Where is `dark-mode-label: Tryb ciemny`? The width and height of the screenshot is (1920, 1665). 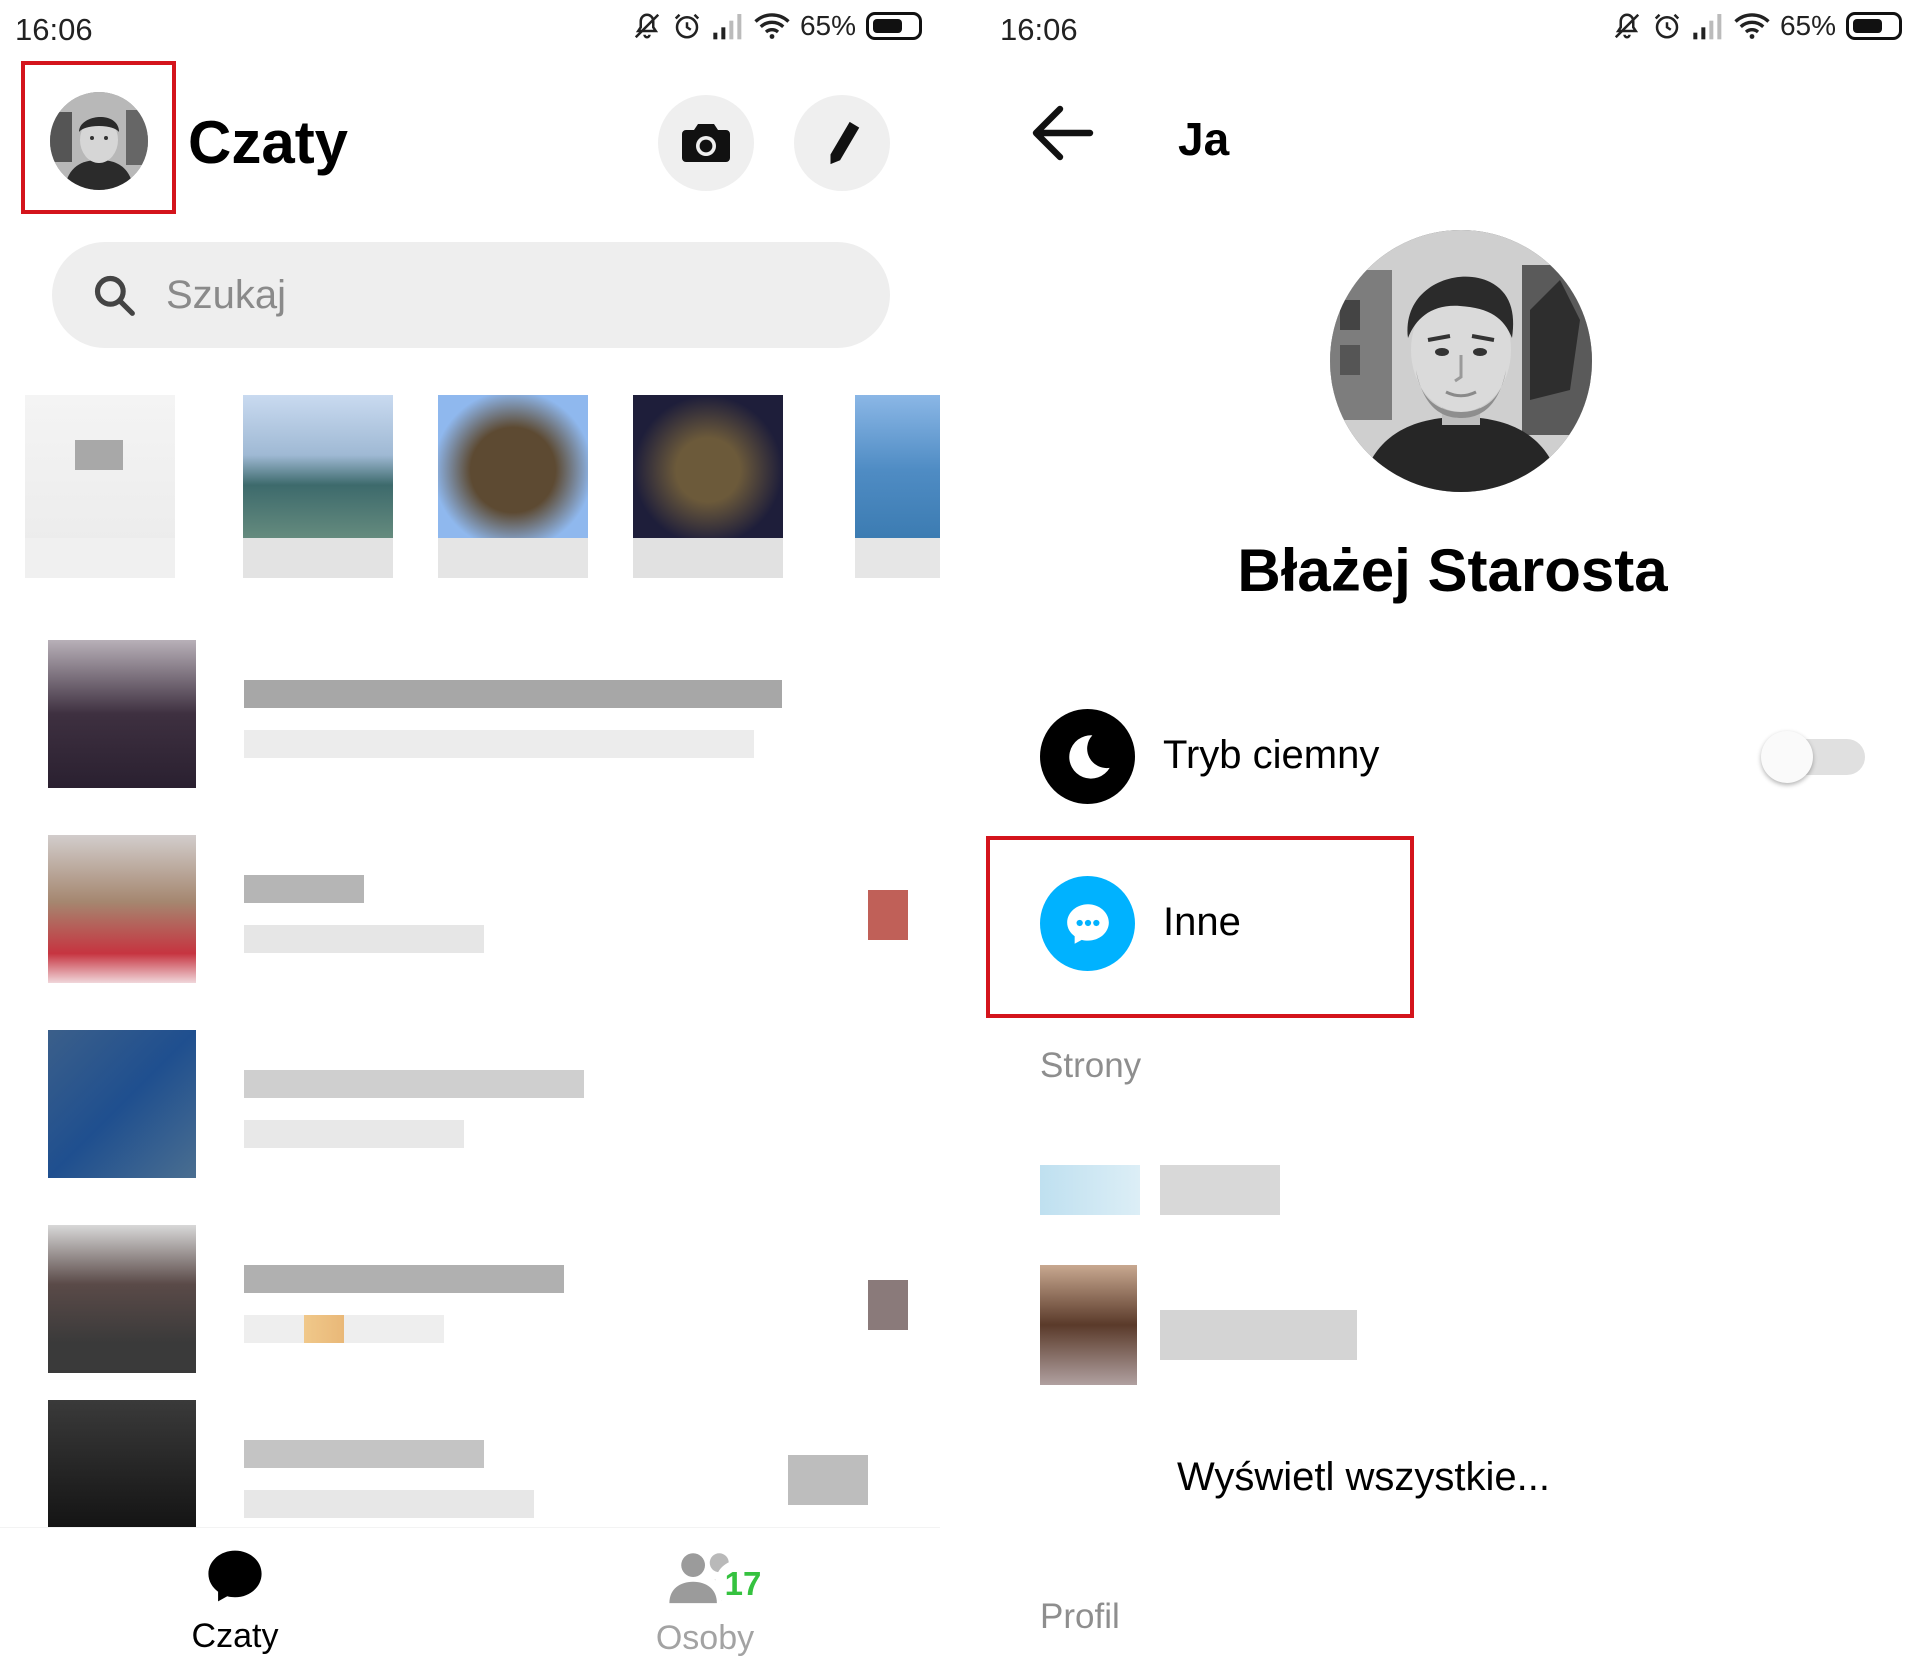
dark-mode-label: Tryb ciemny is located at coordinates (1271, 755).